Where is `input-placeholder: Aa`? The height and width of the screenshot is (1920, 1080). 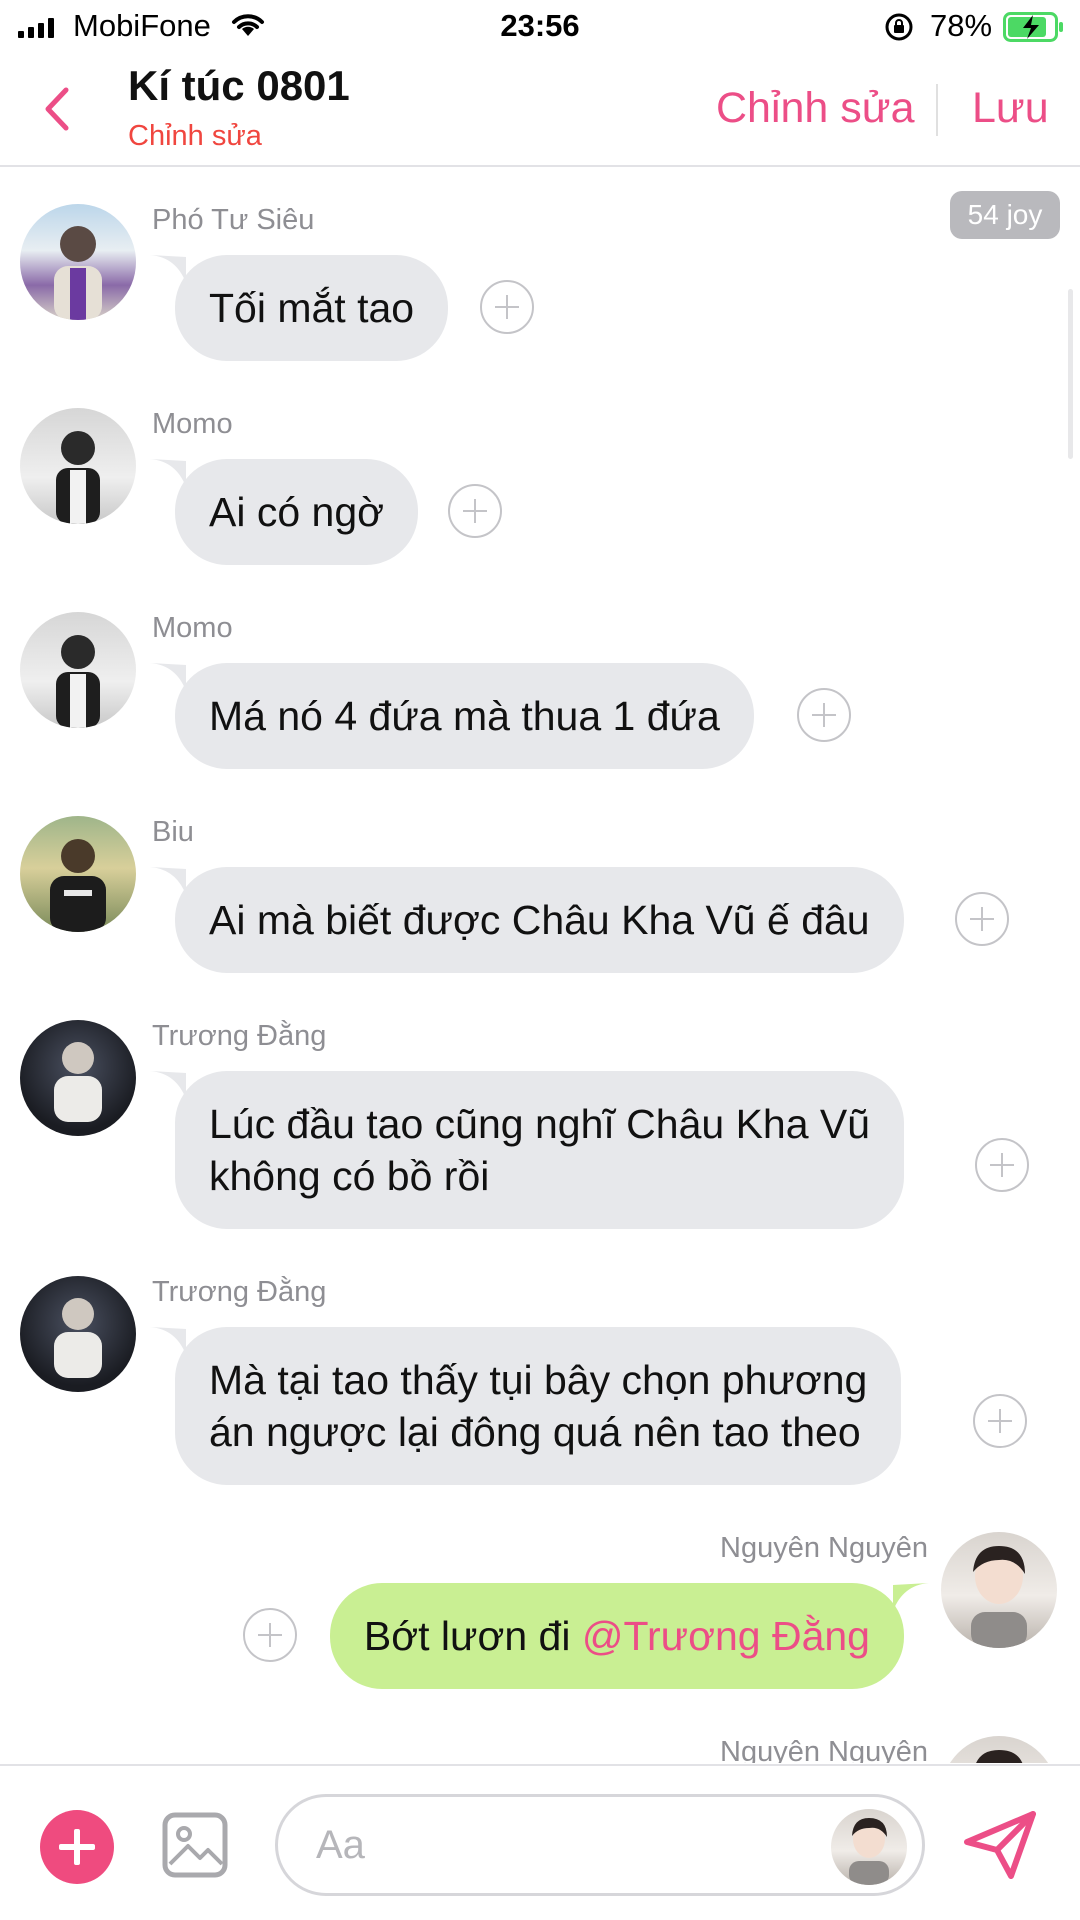 input-placeholder: Aa is located at coordinates (340, 1845).